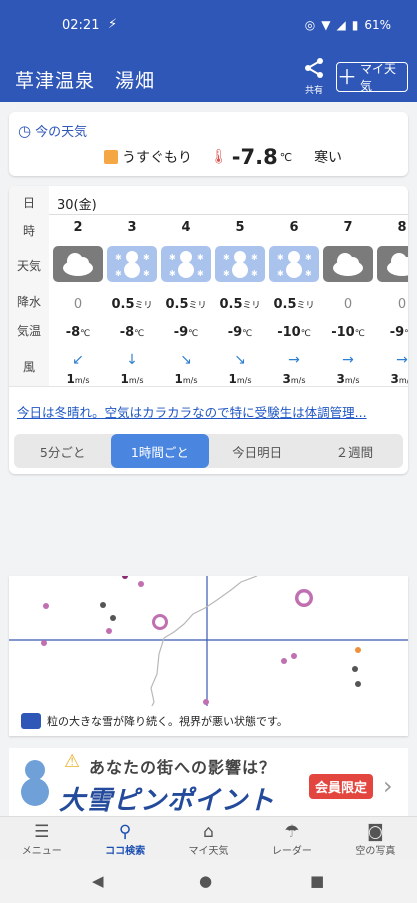 This screenshot has width=417, height=903. I want to click on temp-number: -8, so click(73, 332).